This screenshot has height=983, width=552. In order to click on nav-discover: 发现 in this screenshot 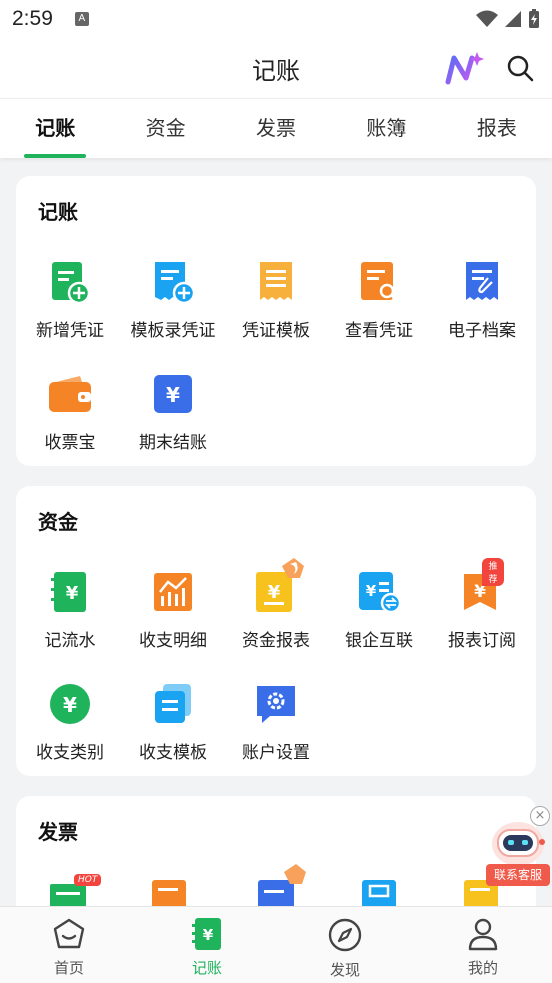, I will do `click(345, 945)`.